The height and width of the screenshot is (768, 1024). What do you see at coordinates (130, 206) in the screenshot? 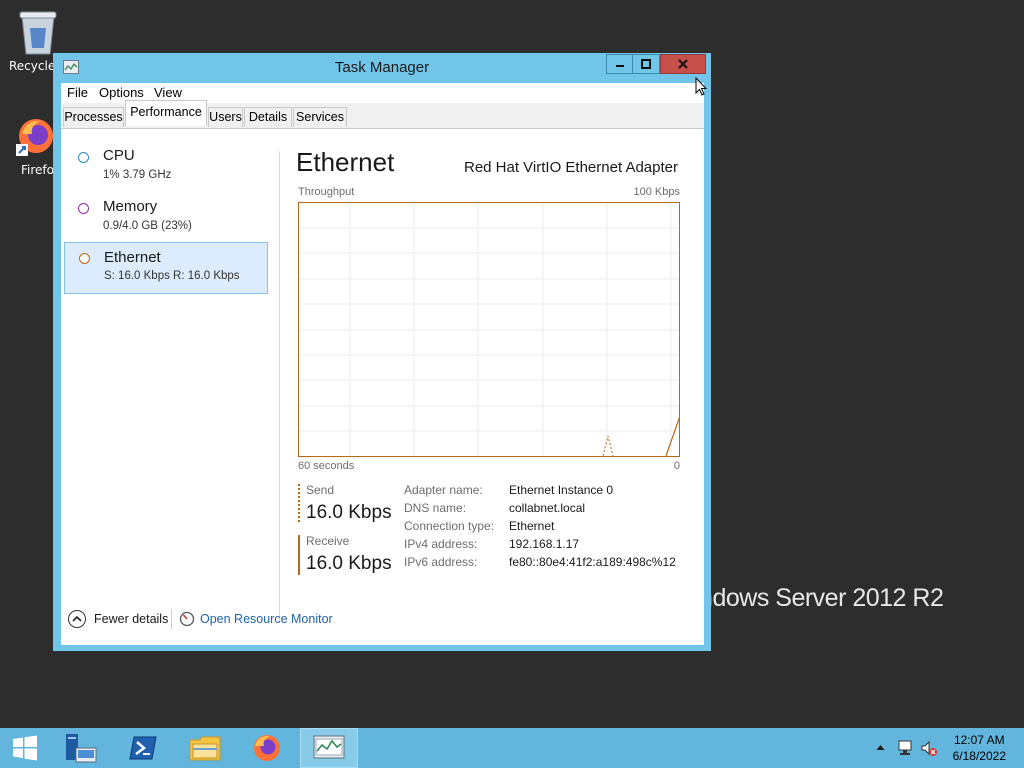
I see `resource-name: Memory` at bounding box center [130, 206].